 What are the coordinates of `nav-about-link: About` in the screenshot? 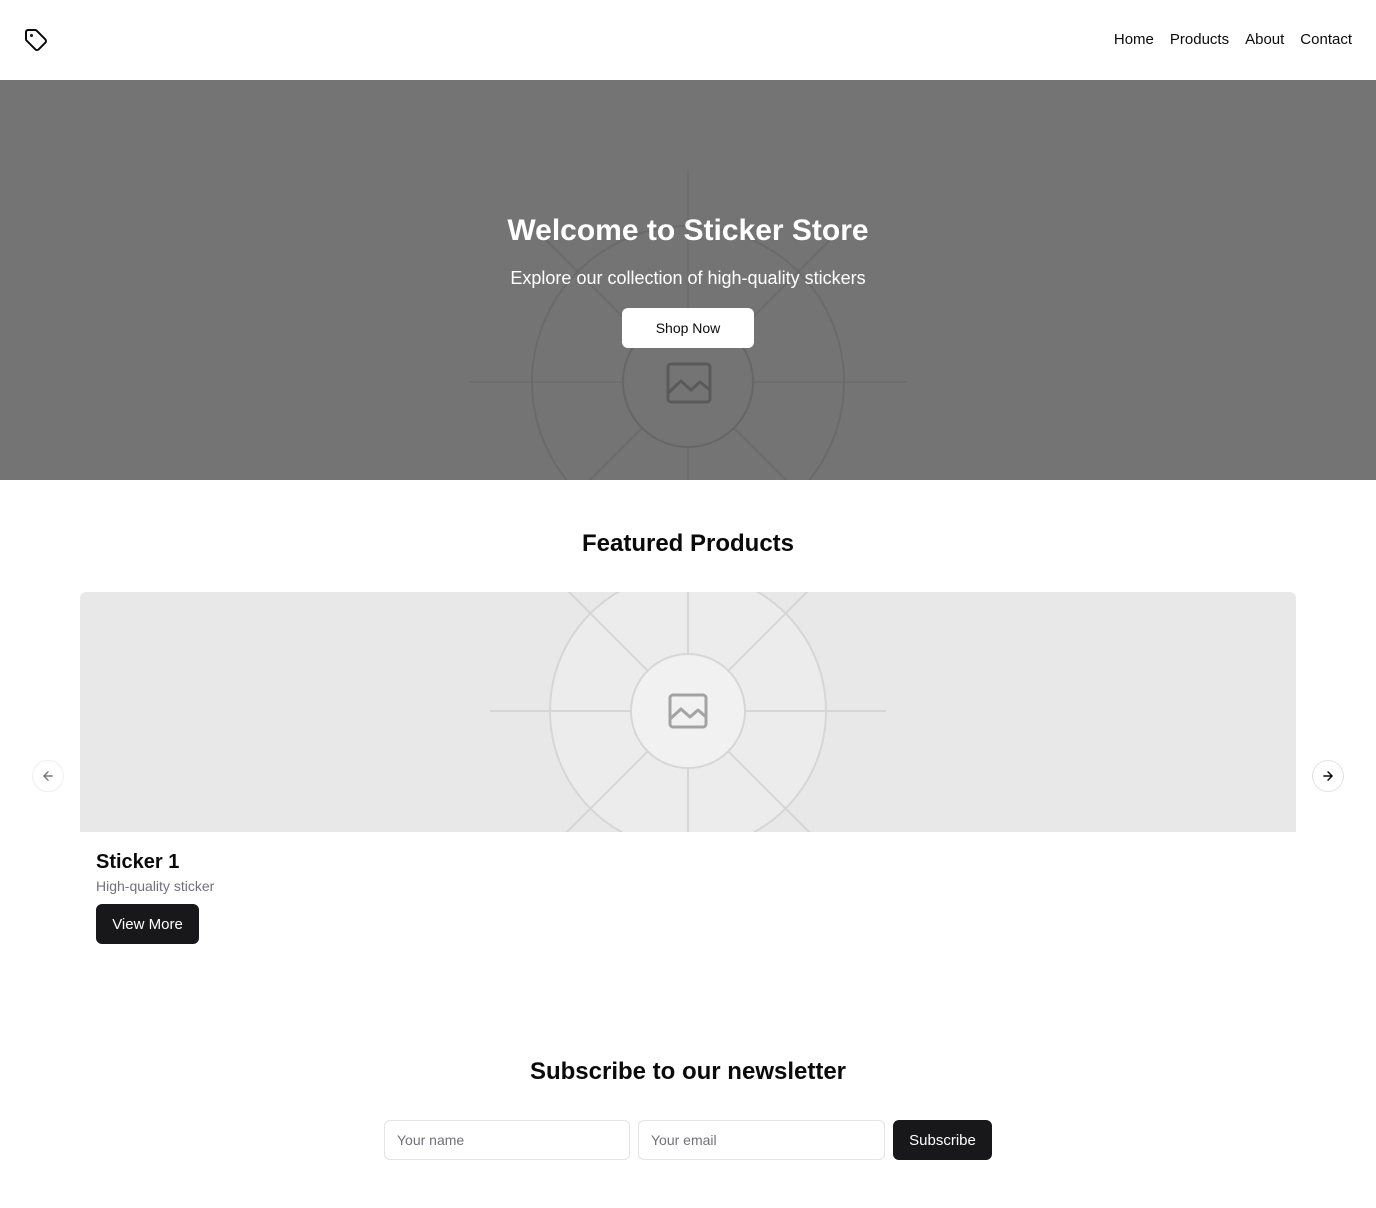 It's located at (1264, 40).